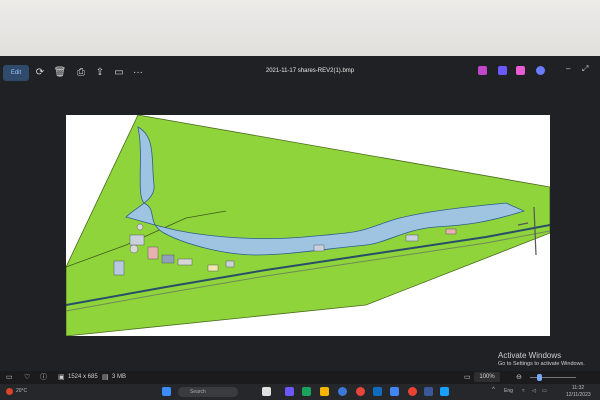 The width and height of the screenshot is (600, 400). What do you see at coordinates (208, 392) in the screenshot?
I see `taskbar-search: Search` at bounding box center [208, 392].